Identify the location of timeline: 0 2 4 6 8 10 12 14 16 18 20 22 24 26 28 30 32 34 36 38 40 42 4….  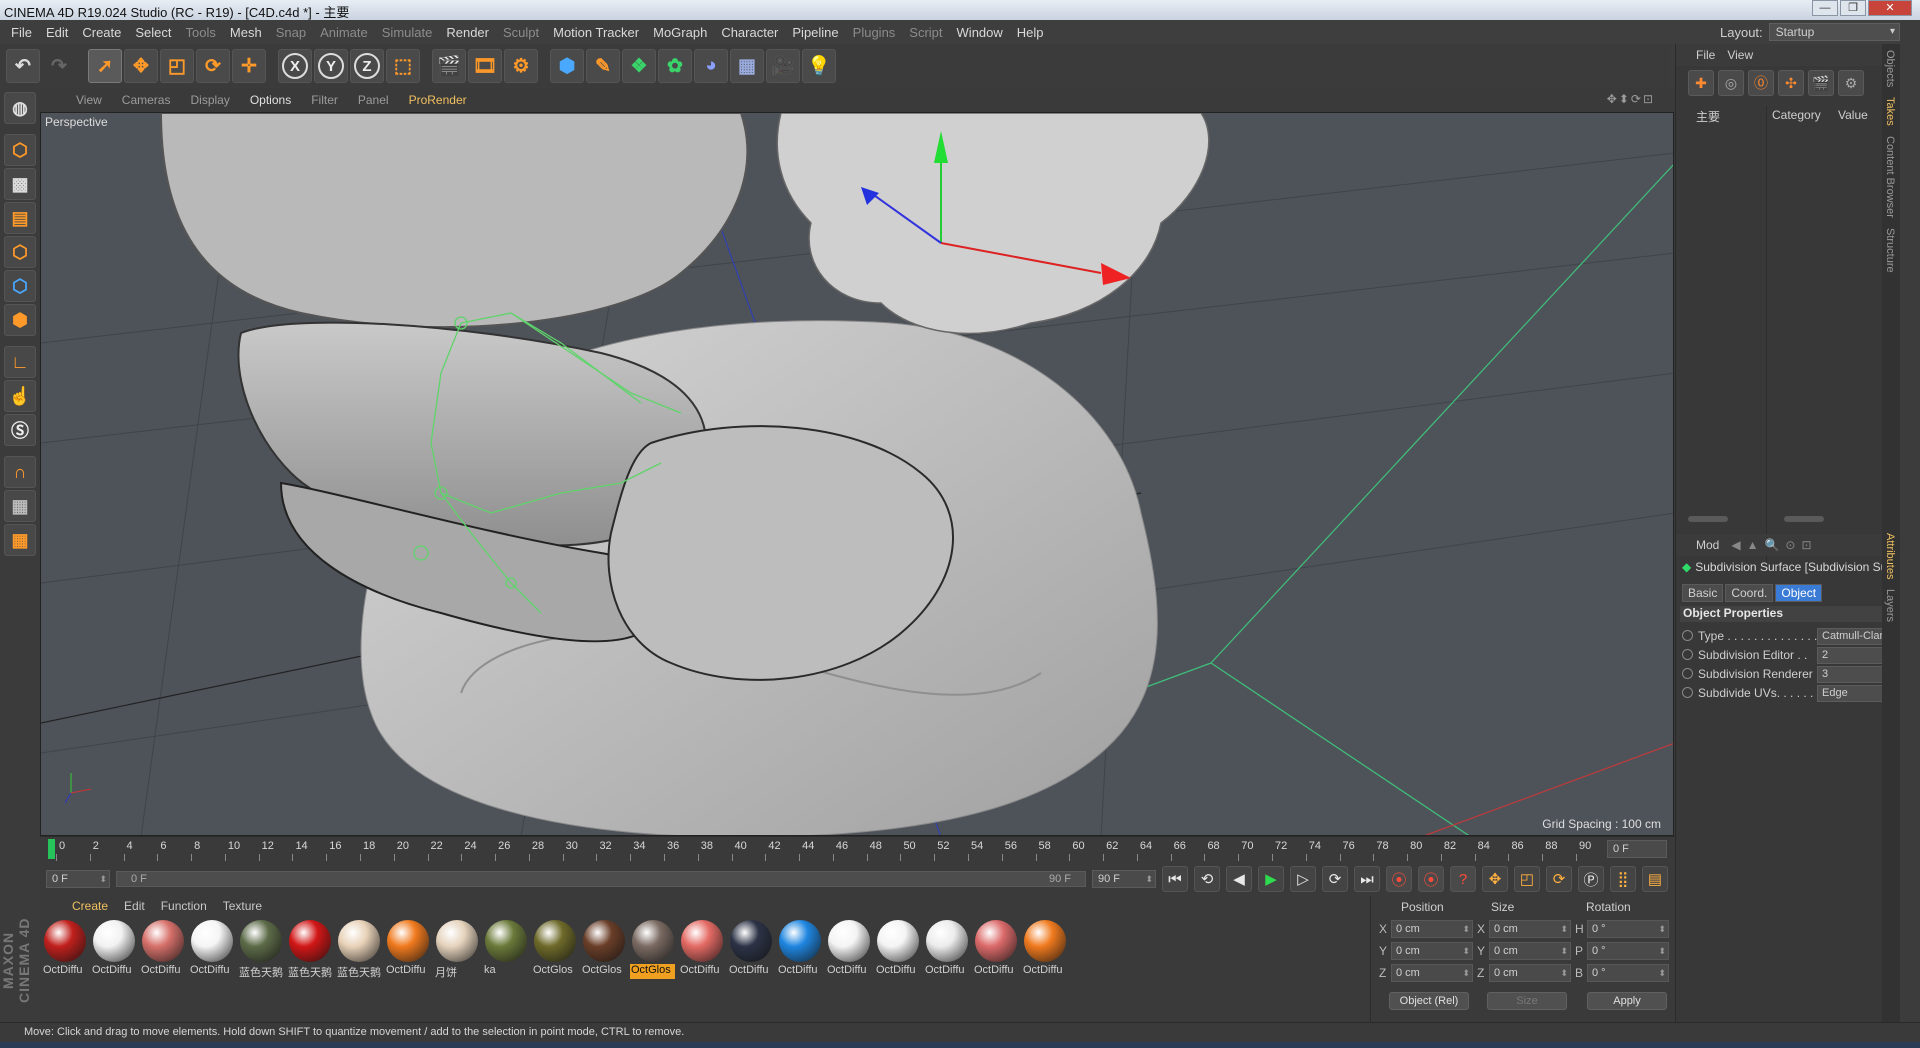
(857, 849).